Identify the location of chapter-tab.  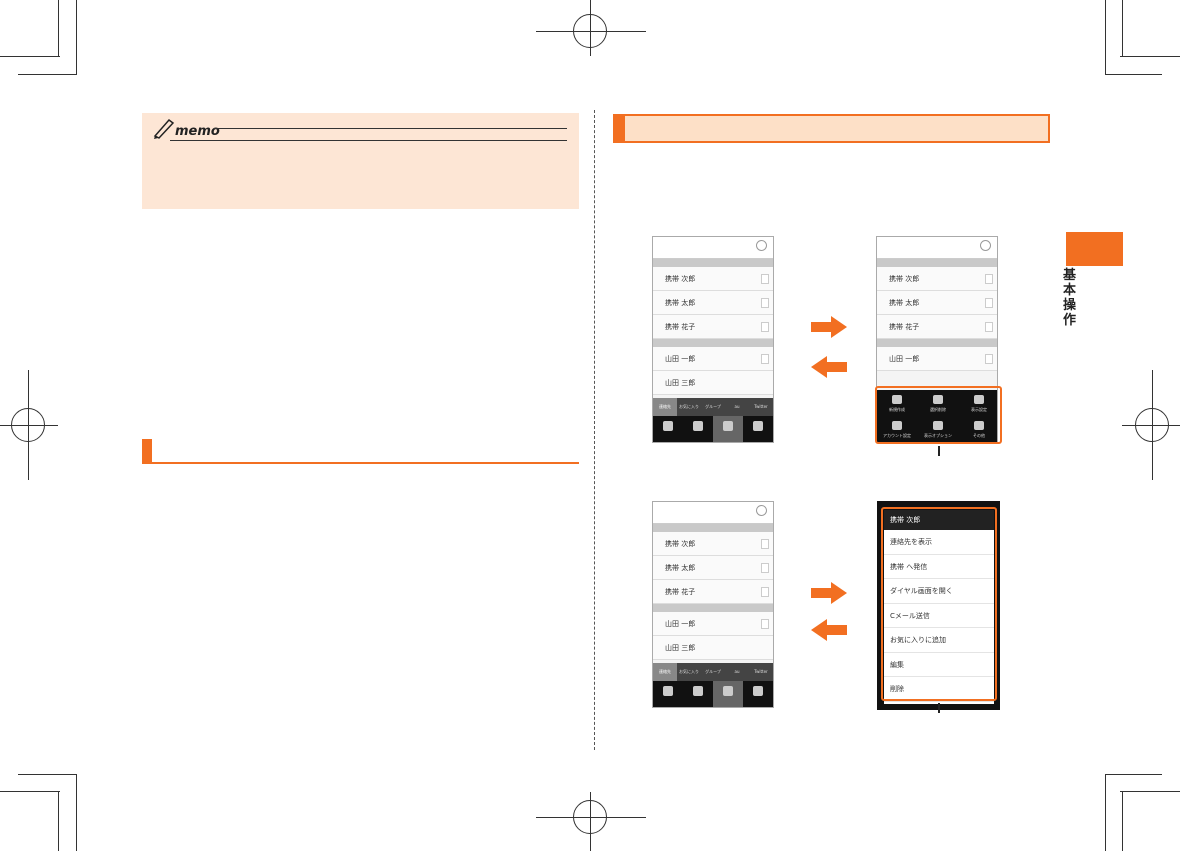
(1094, 249).